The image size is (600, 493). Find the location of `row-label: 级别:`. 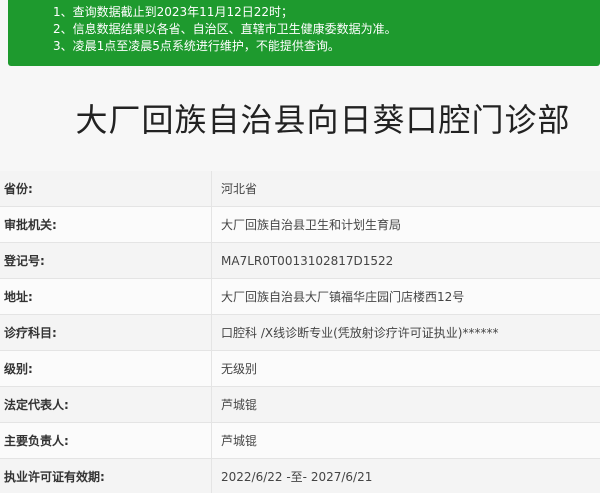

row-label: 级别: is located at coordinates (106, 368).